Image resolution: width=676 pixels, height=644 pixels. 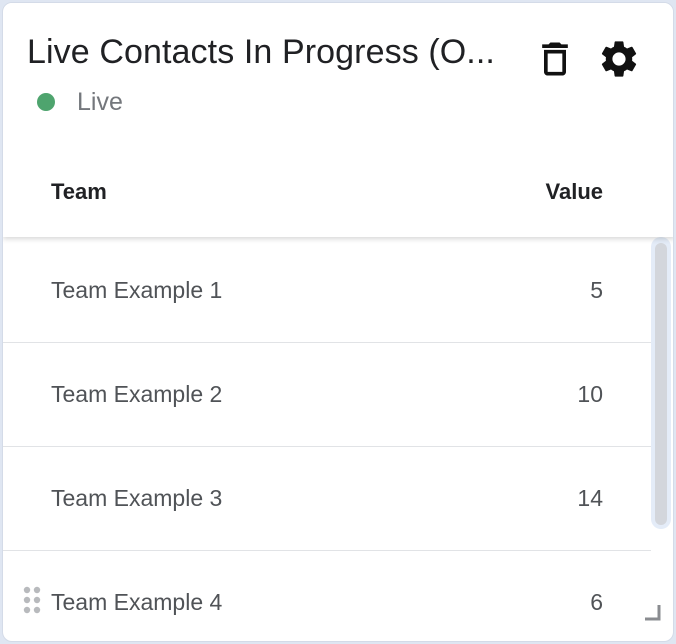 I want to click on team-cell: Team Example 2, so click(x=137, y=394).